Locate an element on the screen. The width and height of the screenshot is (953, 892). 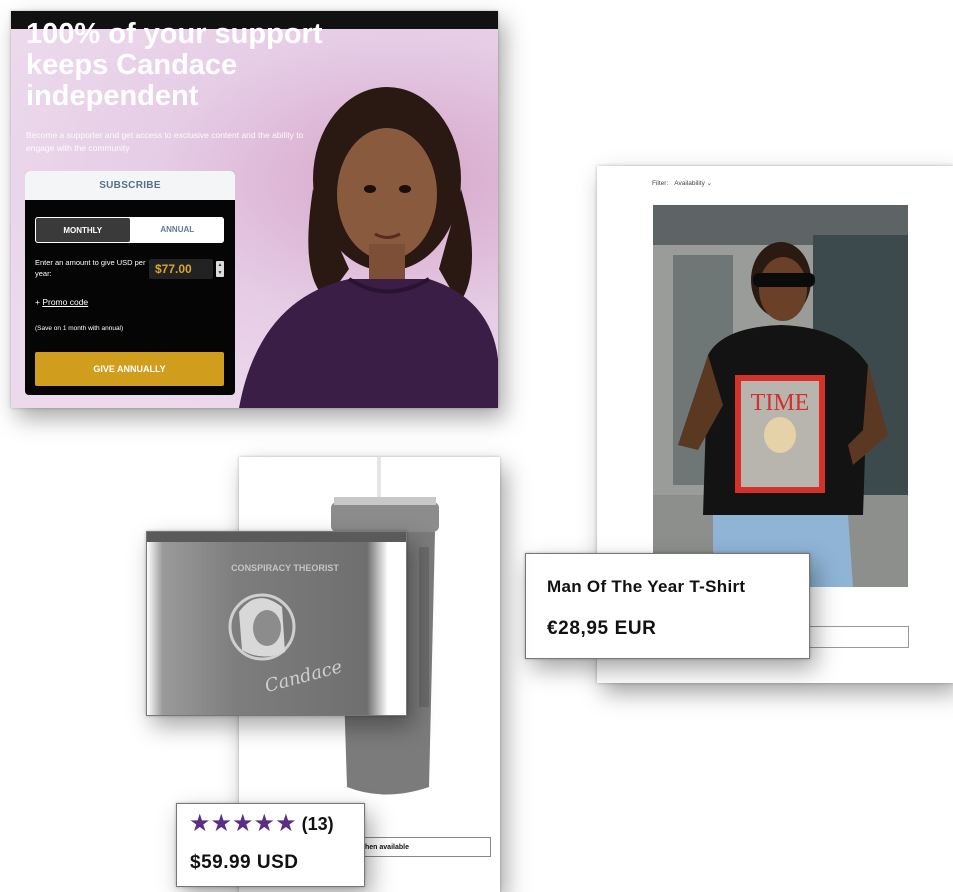
filter-availability-dropdown: Availability is located at coordinates (689, 183).